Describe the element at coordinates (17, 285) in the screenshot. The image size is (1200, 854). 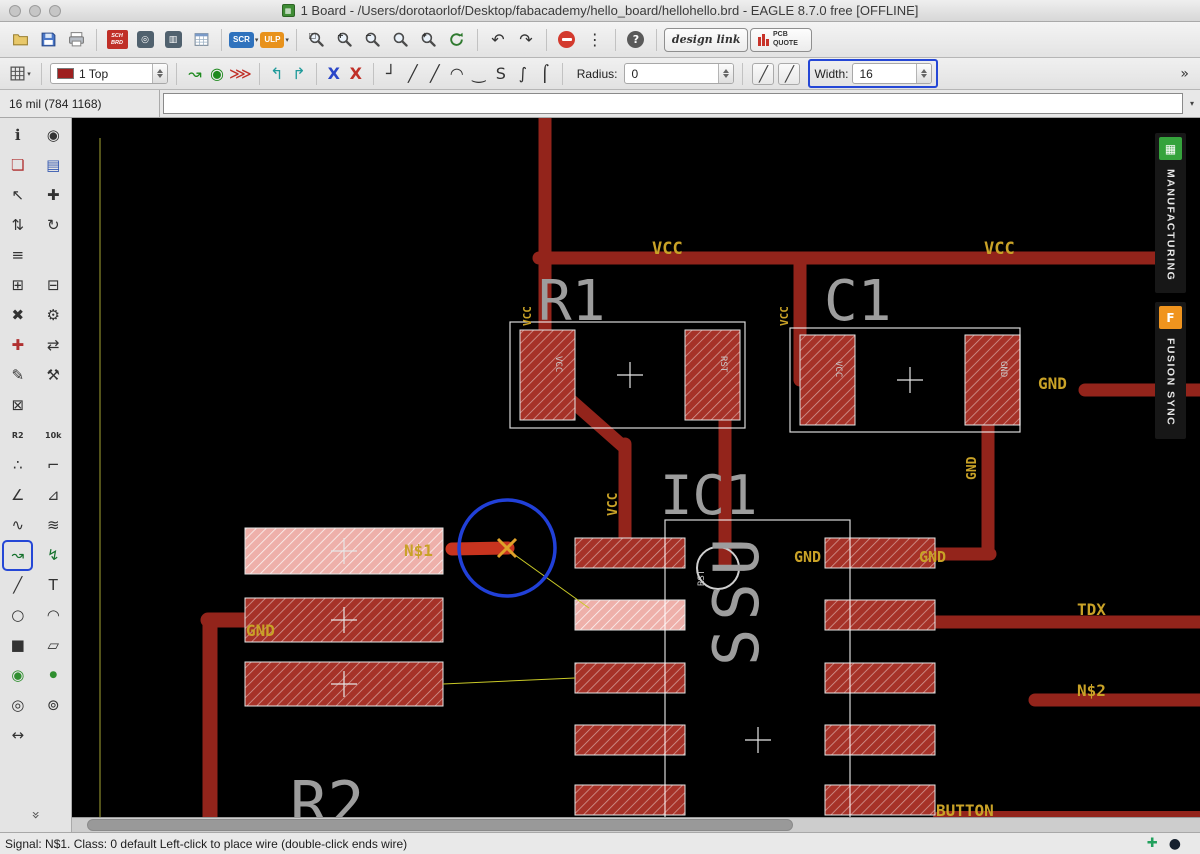
I see `copy-tool: ⊞` at that location.